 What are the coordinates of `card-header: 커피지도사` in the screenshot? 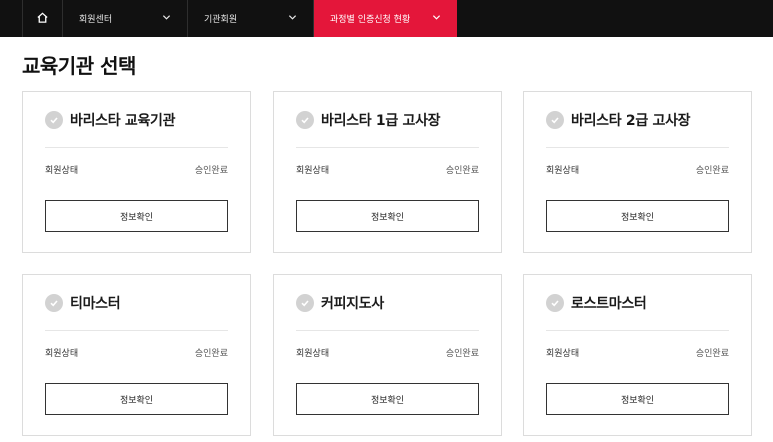 It's located at (340, 303).